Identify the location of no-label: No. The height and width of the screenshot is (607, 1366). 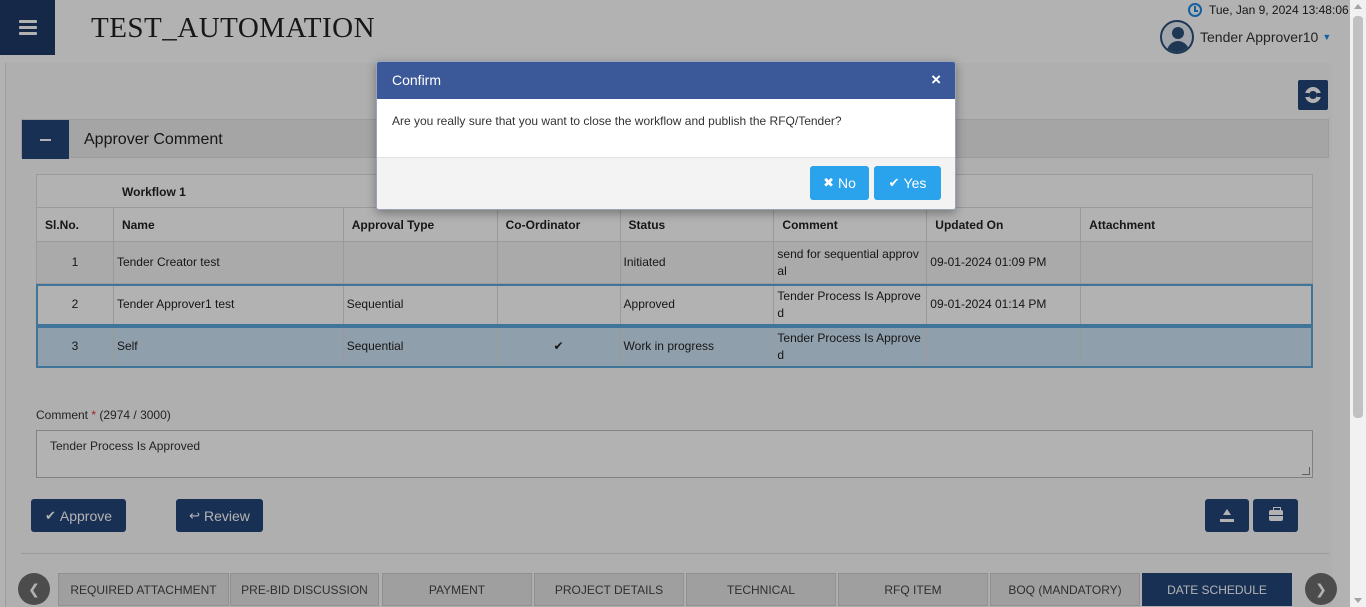
(847, 183).